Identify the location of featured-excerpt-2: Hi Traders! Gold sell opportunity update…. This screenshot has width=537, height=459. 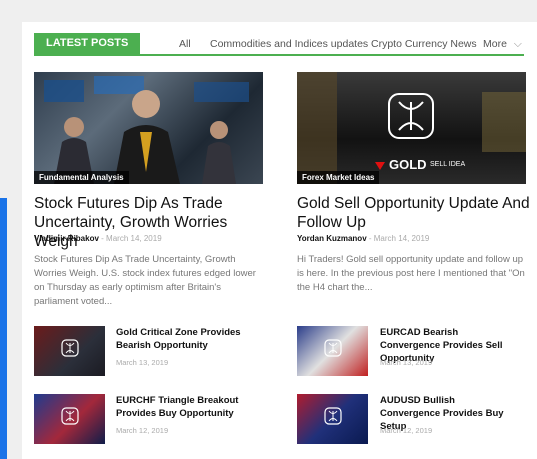
(411, 273).